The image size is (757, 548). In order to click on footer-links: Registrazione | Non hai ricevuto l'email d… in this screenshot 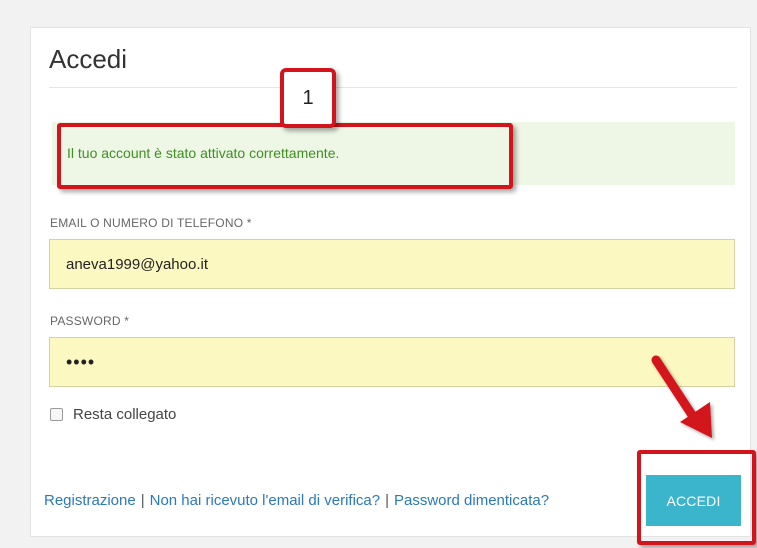, I will do `click(296, 500)`.